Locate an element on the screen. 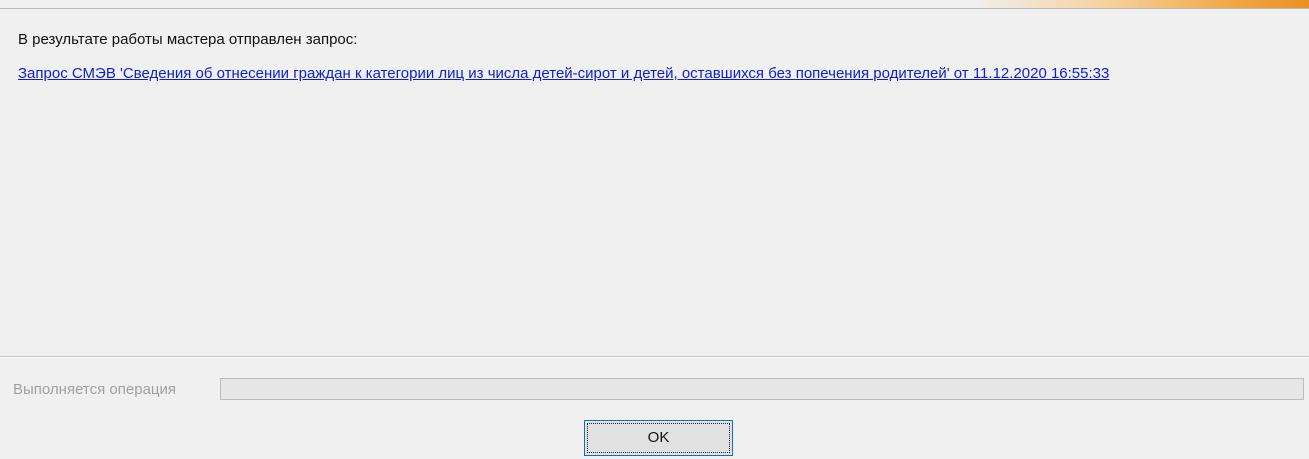  ok-button: OK is located at coordinates (658, 438).